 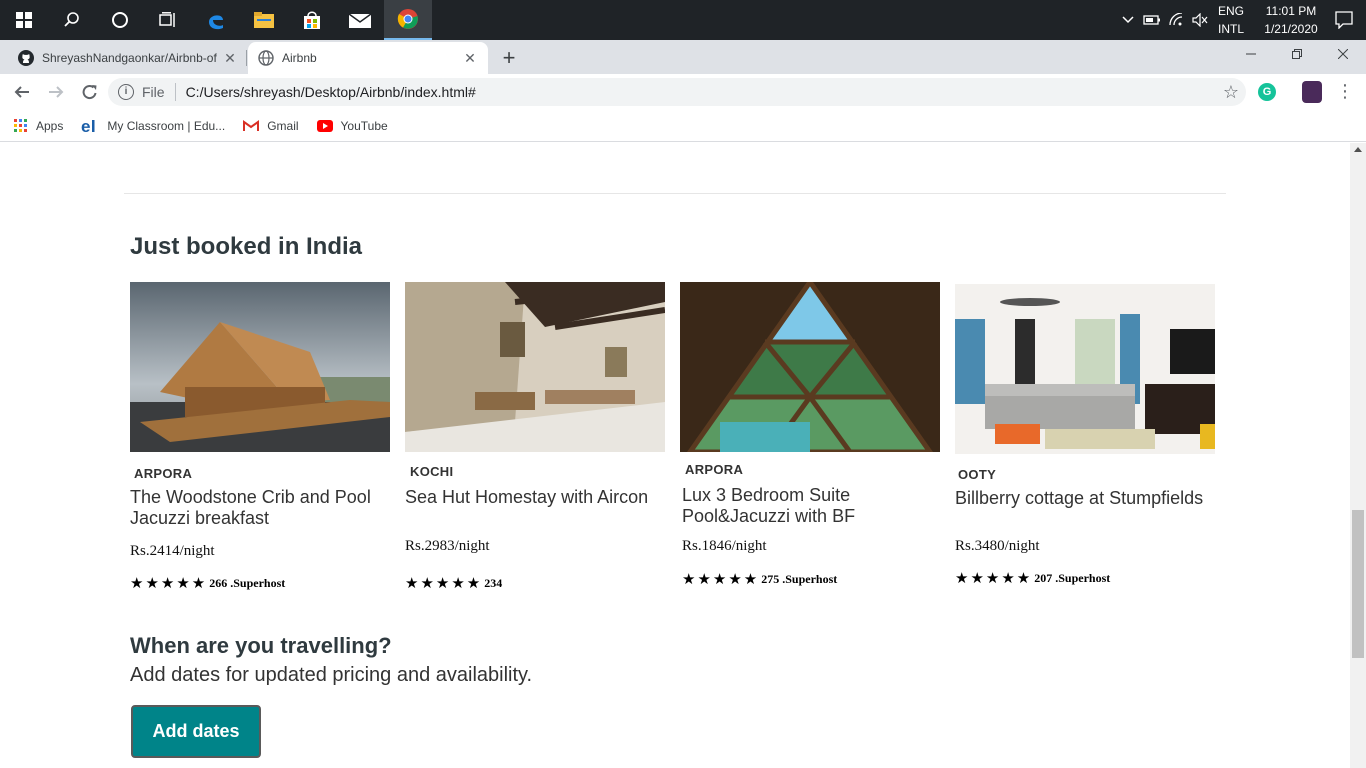 I want to click on globe-icon, so click(x=266, y=58).